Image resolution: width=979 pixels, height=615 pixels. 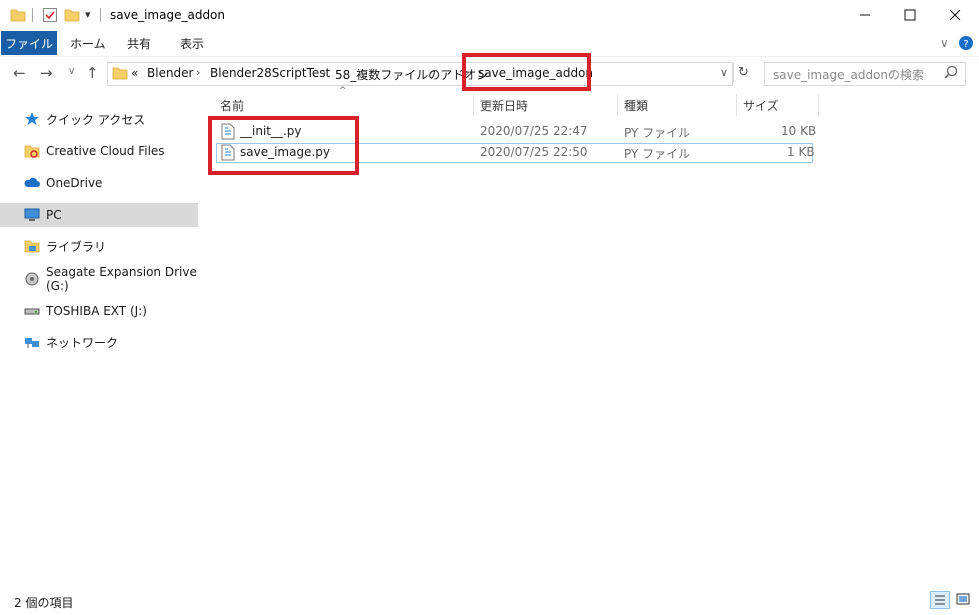 What do you see at coordinates (96, 311) in the screenshot?
I see `nav-item-label: TOSHIBA EXT (J:)` at bounding box center [96, 311].